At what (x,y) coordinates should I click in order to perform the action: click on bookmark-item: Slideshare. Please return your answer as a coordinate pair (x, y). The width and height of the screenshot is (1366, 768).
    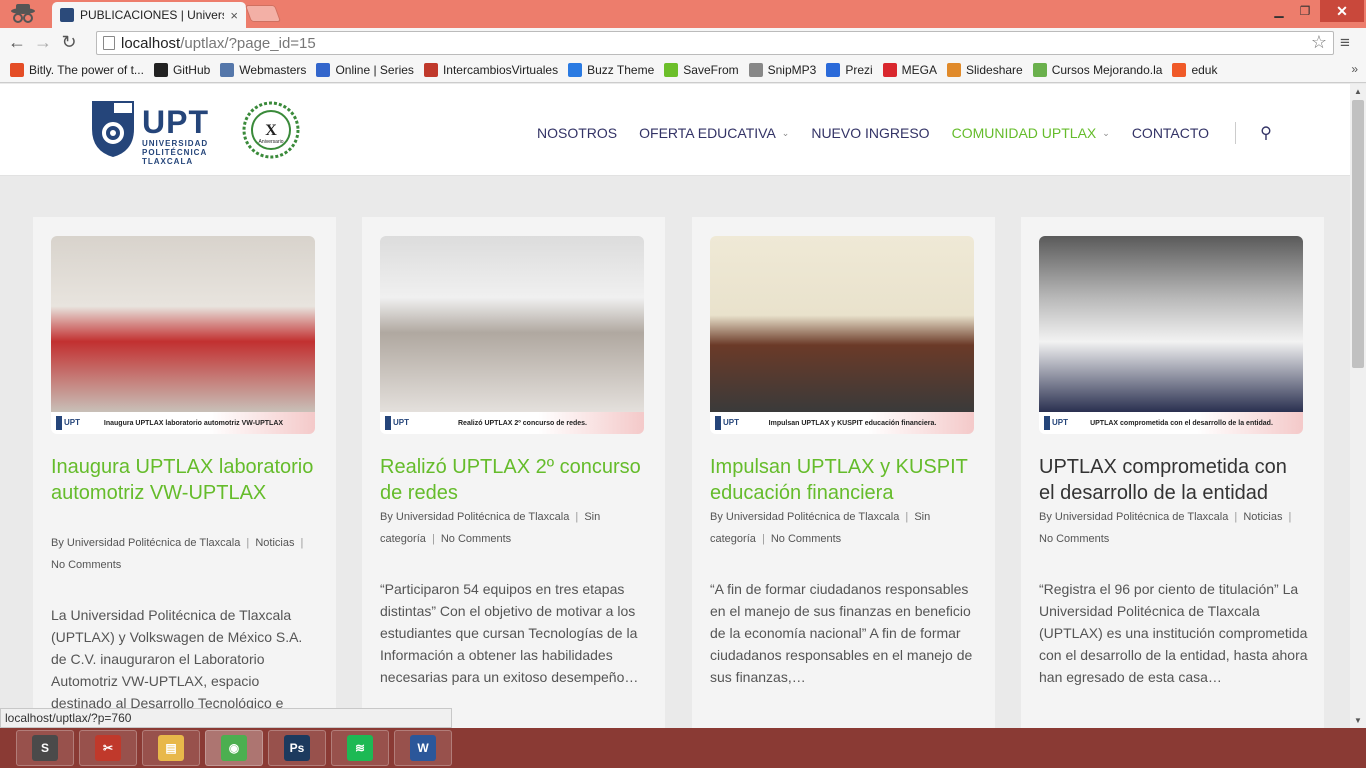
    Looking at the image, I should click on (985, 69).